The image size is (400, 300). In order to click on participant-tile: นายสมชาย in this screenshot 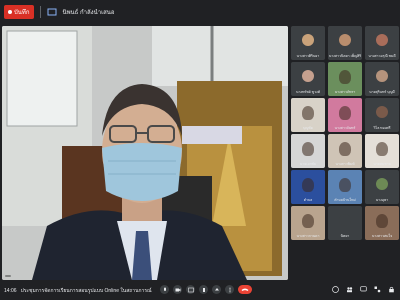, I will do `click(382, 151)`.